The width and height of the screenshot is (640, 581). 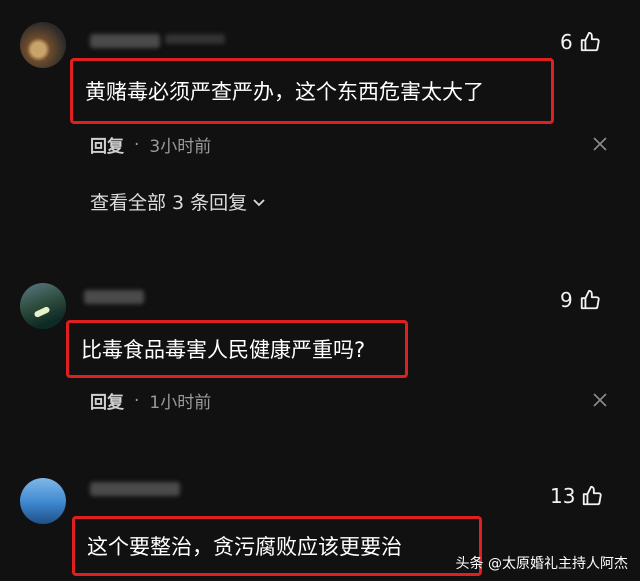 I want to click on like-count: 13, so click(x=563, y=496).